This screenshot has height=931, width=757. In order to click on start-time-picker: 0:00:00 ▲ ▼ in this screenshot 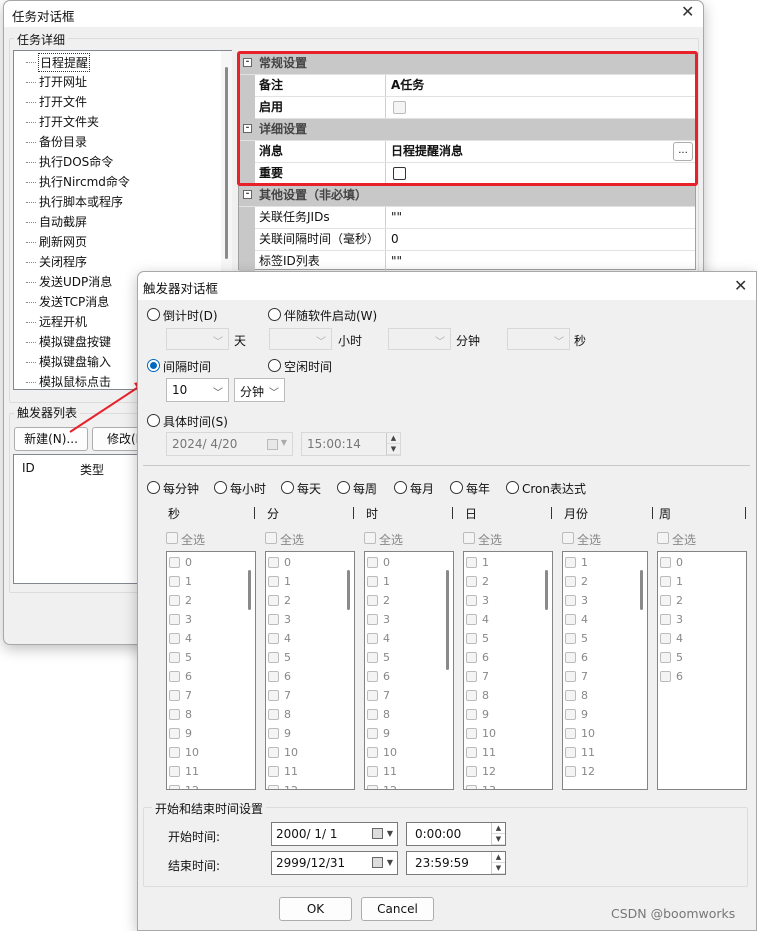, I will do `click(456, 834)`.